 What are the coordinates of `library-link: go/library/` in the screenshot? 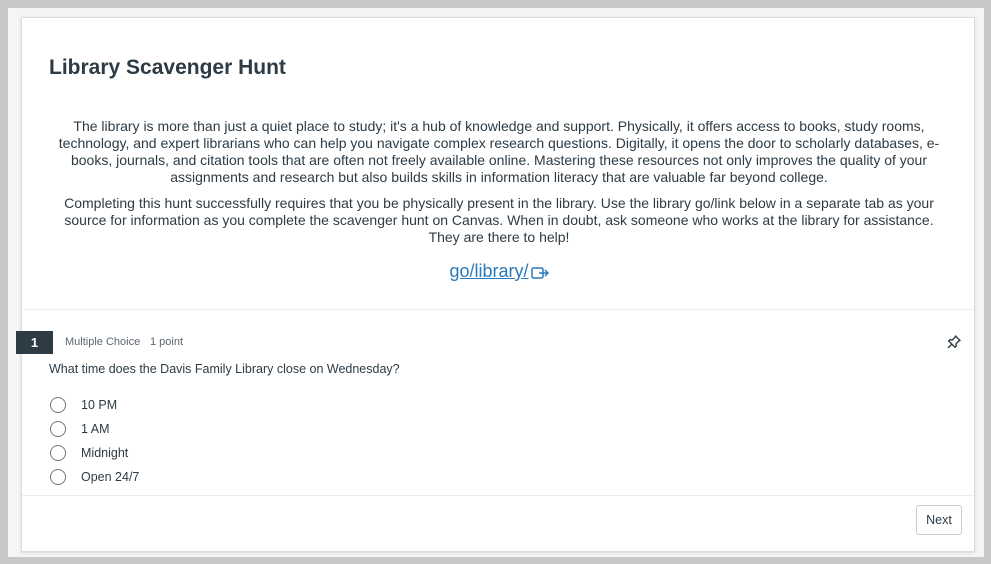 It's located at (499, 271).